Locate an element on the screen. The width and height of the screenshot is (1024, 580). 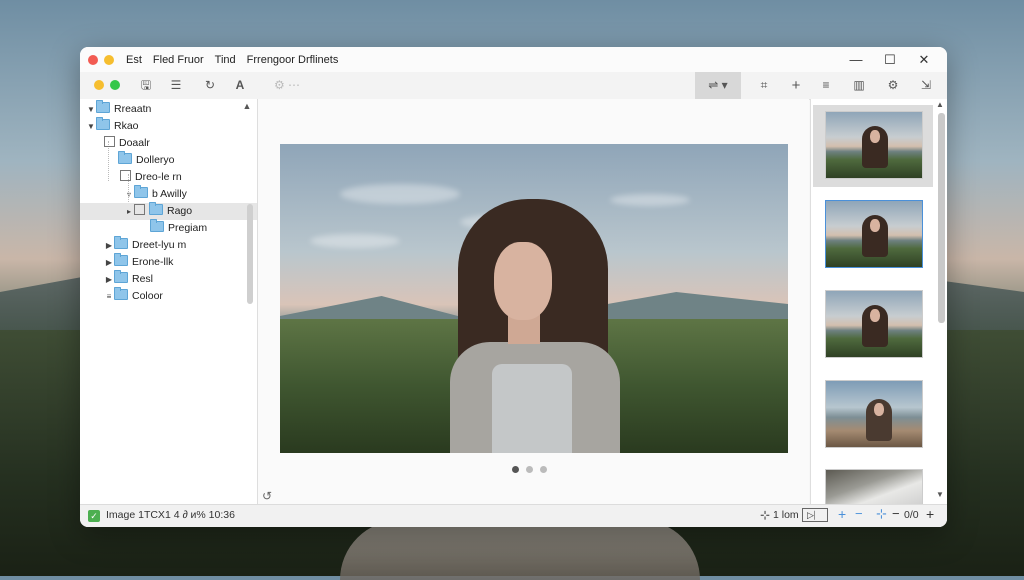
pagination-dots is located at coordinates (529, 469).